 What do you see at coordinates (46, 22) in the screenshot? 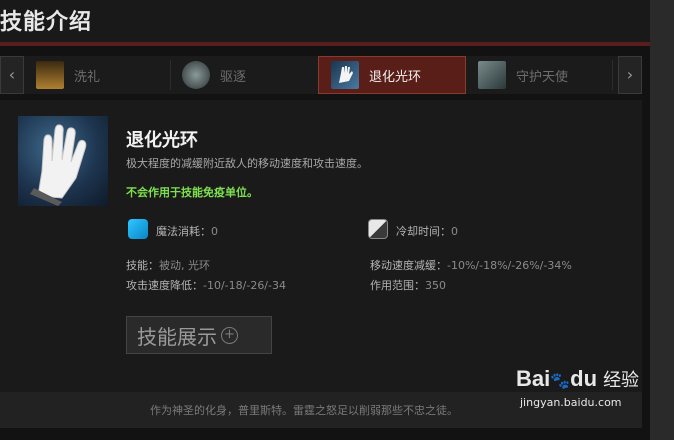
I see `page-title: 技能介绍` at bounding box center [46, 22].